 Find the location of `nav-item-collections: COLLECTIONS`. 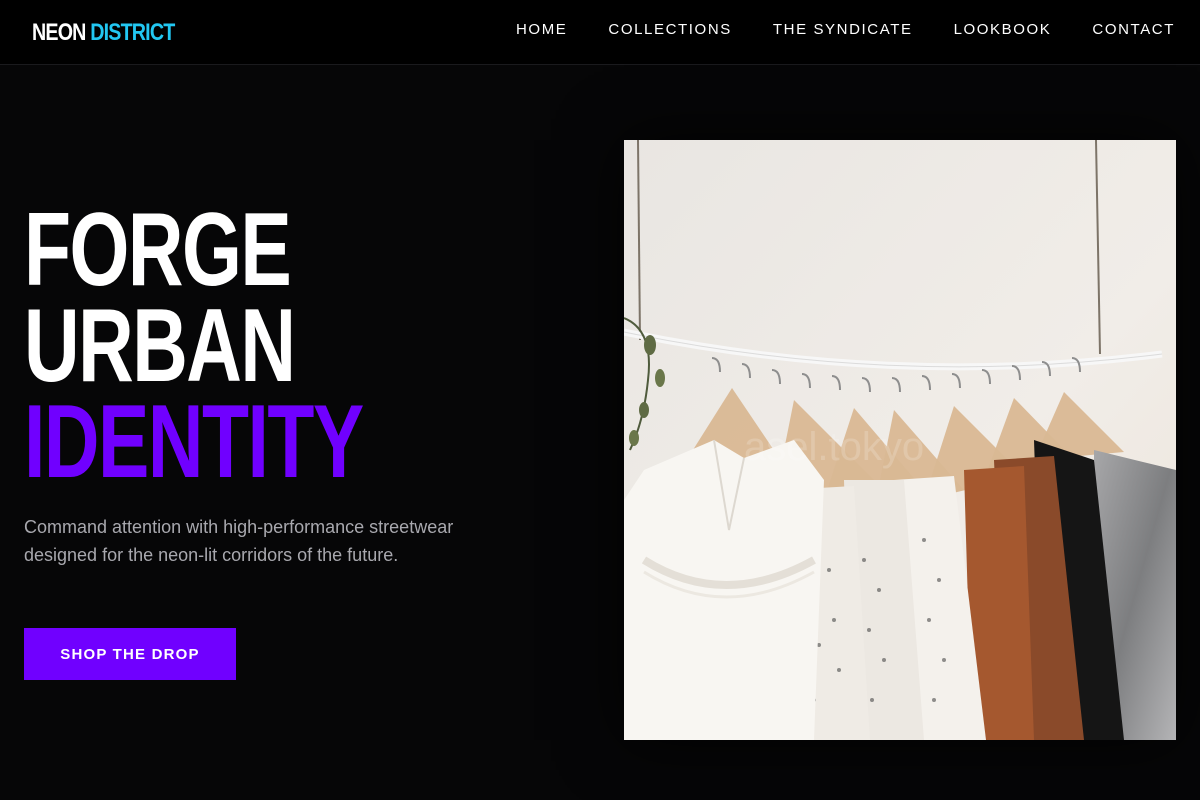

nav-item-collections: COLLECTIONS is located at coordinates (669, 30).